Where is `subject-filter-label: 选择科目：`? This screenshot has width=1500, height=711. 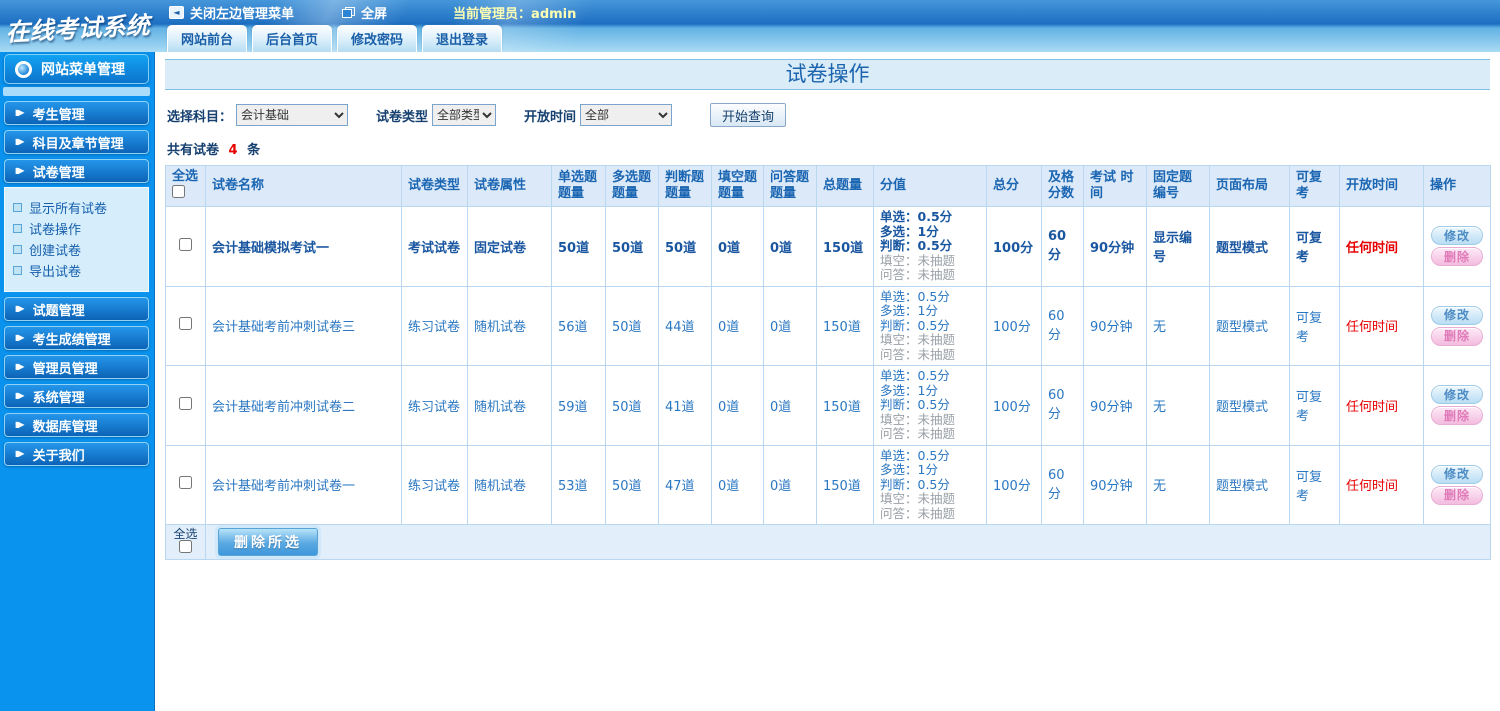
subject-filter-label: 选择科目： is located at coordinates (200, 117).